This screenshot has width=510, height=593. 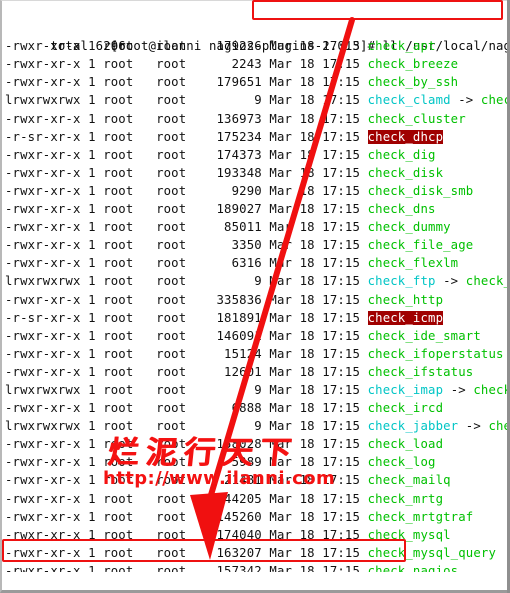 What do you see at coordinates (409, 227) in the screenshot?
I see `row-filename: check_dummy` at bounding box center [409, 227].